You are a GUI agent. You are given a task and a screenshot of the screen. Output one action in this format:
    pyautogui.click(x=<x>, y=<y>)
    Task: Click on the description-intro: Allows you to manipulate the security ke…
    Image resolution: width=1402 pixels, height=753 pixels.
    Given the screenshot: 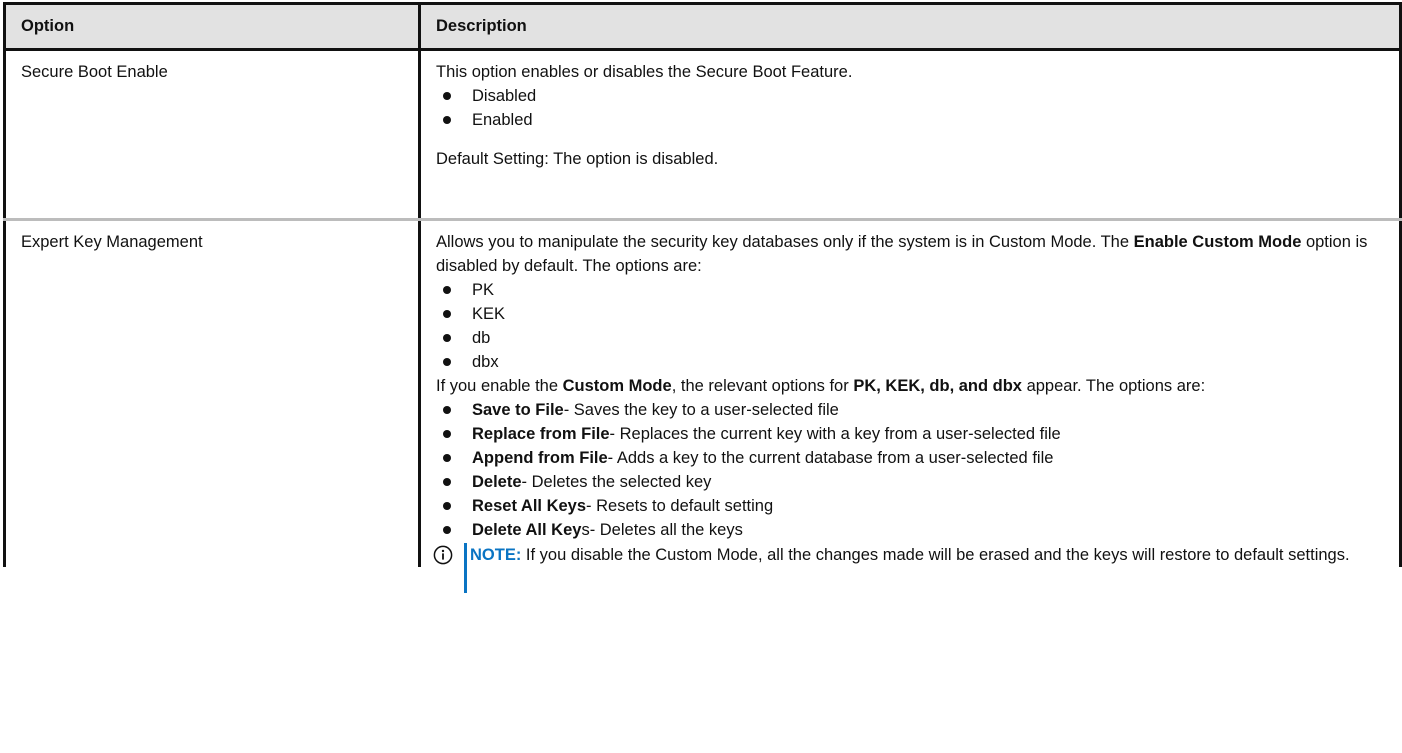 What is the action you would take?
    pyautogui.click(x=910, y=254)
    